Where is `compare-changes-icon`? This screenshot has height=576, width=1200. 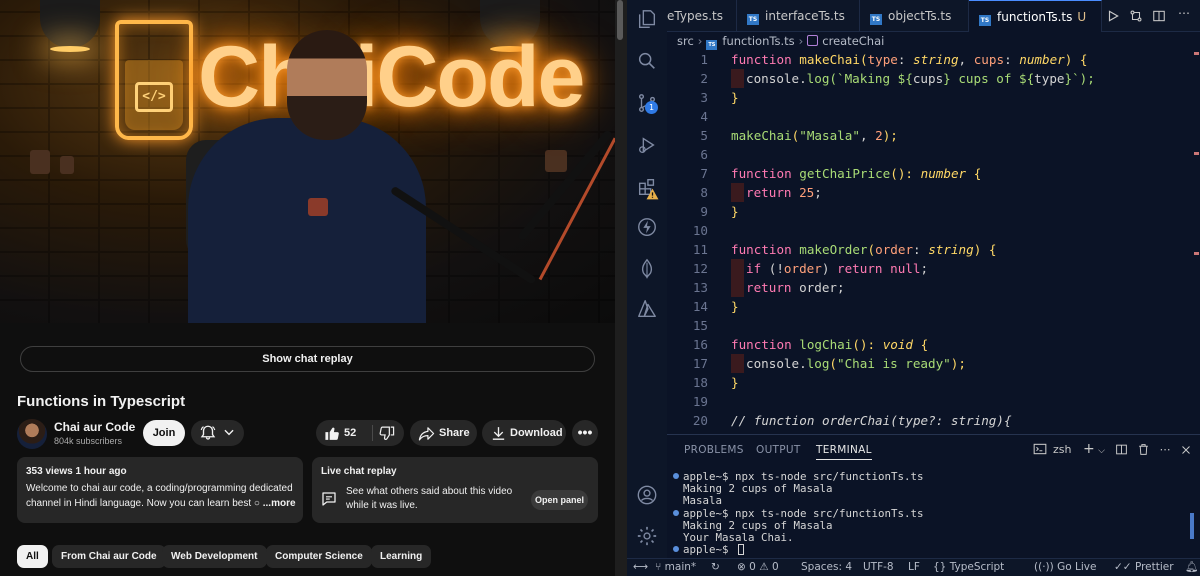 compare-changes-icon is located at coordinates (1136, 15).